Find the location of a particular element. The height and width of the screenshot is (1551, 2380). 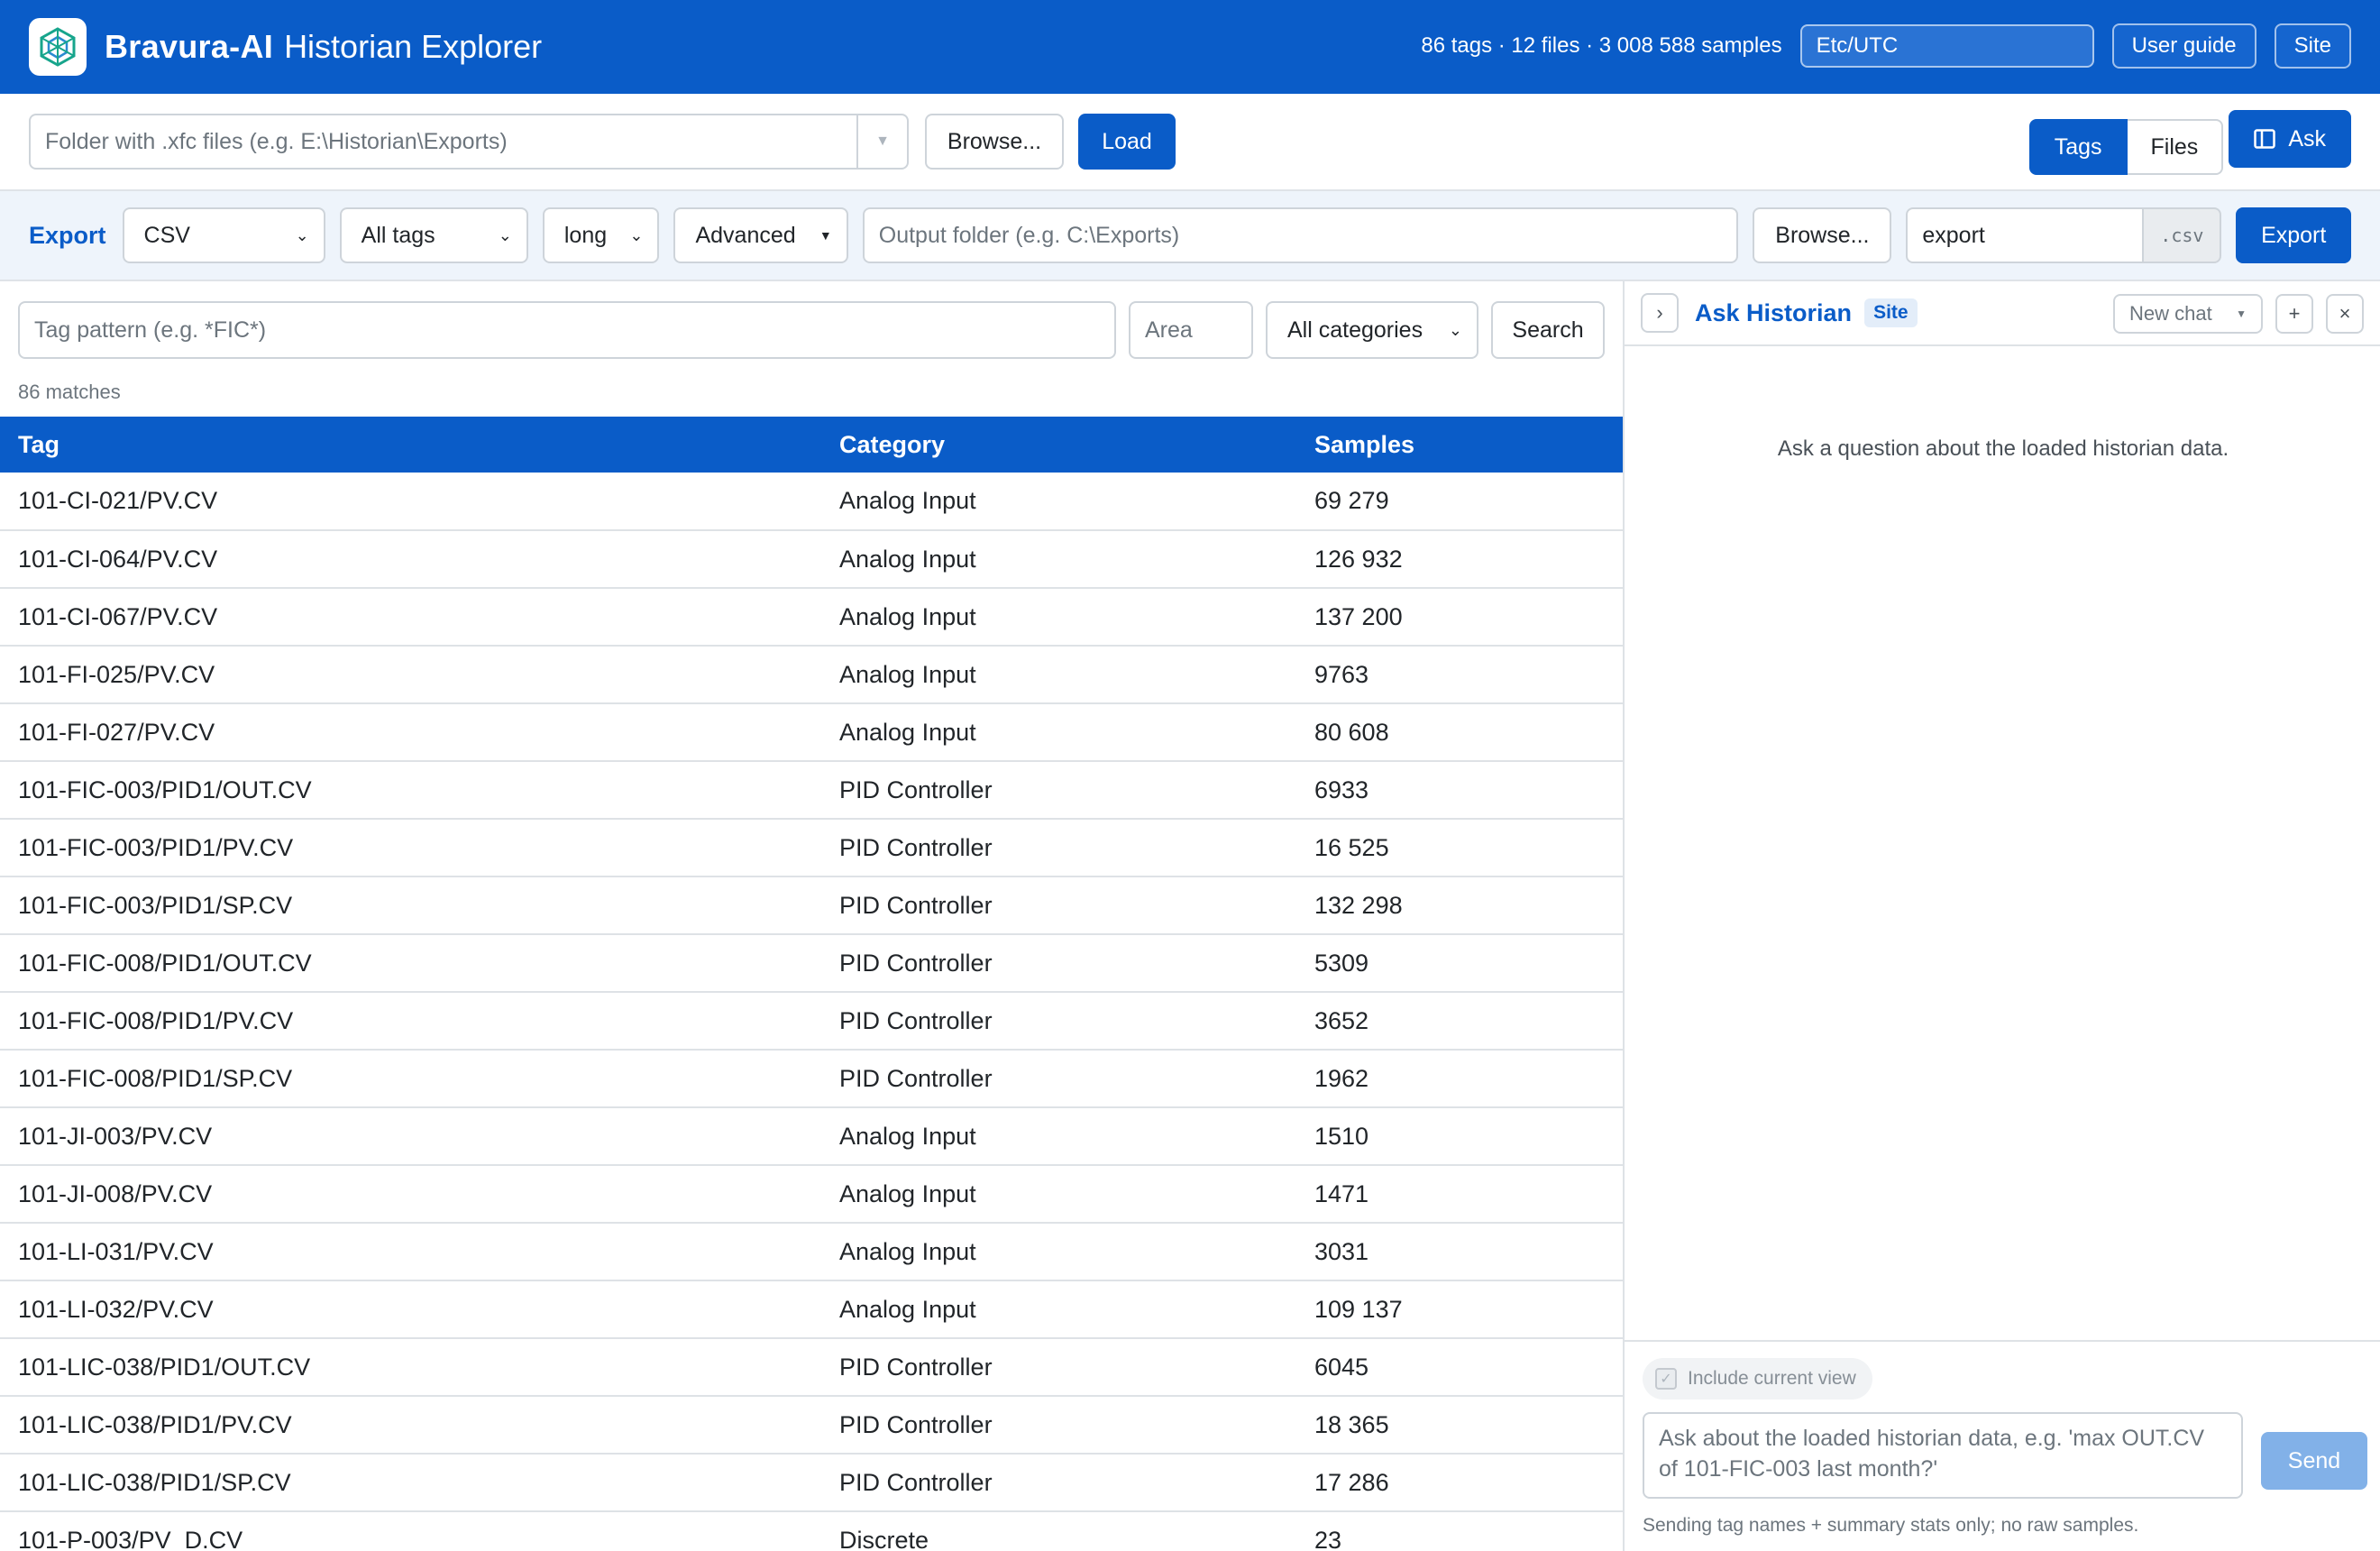

caret-down-icon: ▼ is located at coordinates (2241, 313).